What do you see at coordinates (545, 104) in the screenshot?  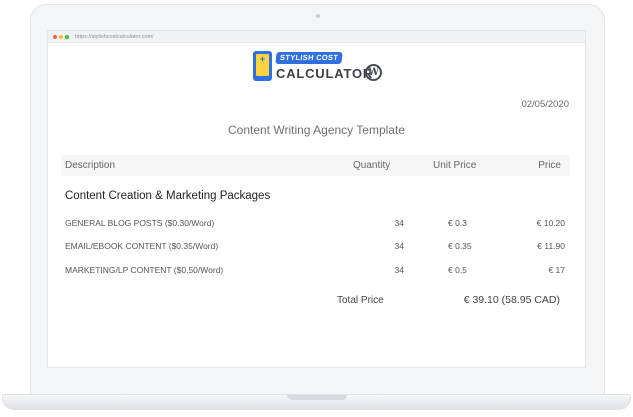 I see `document-date: 02/05/2020` at bounding box center [545, 104].